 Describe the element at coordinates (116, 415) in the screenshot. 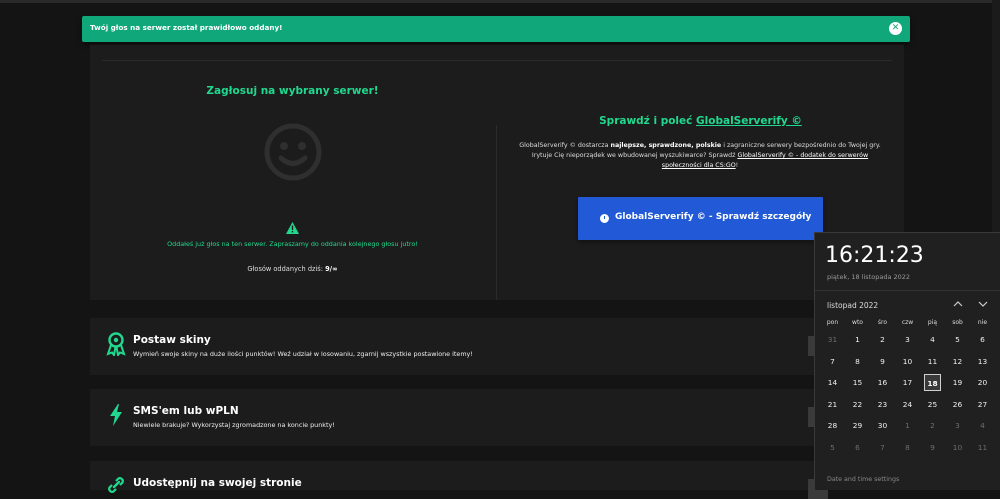

I see `lightning-icon` at that location.